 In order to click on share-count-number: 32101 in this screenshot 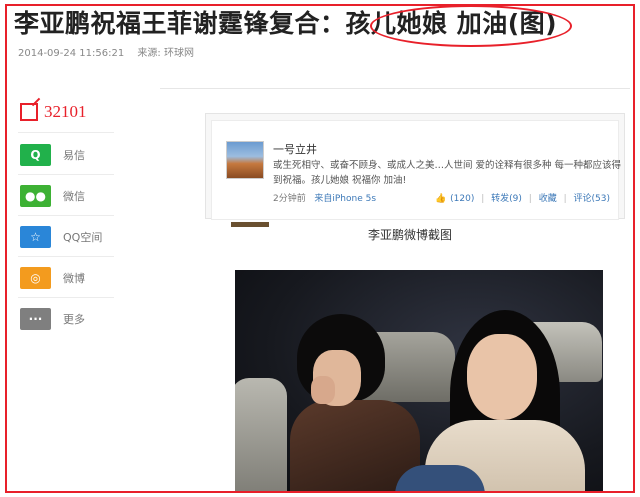, I will do `click(65, 111)`.